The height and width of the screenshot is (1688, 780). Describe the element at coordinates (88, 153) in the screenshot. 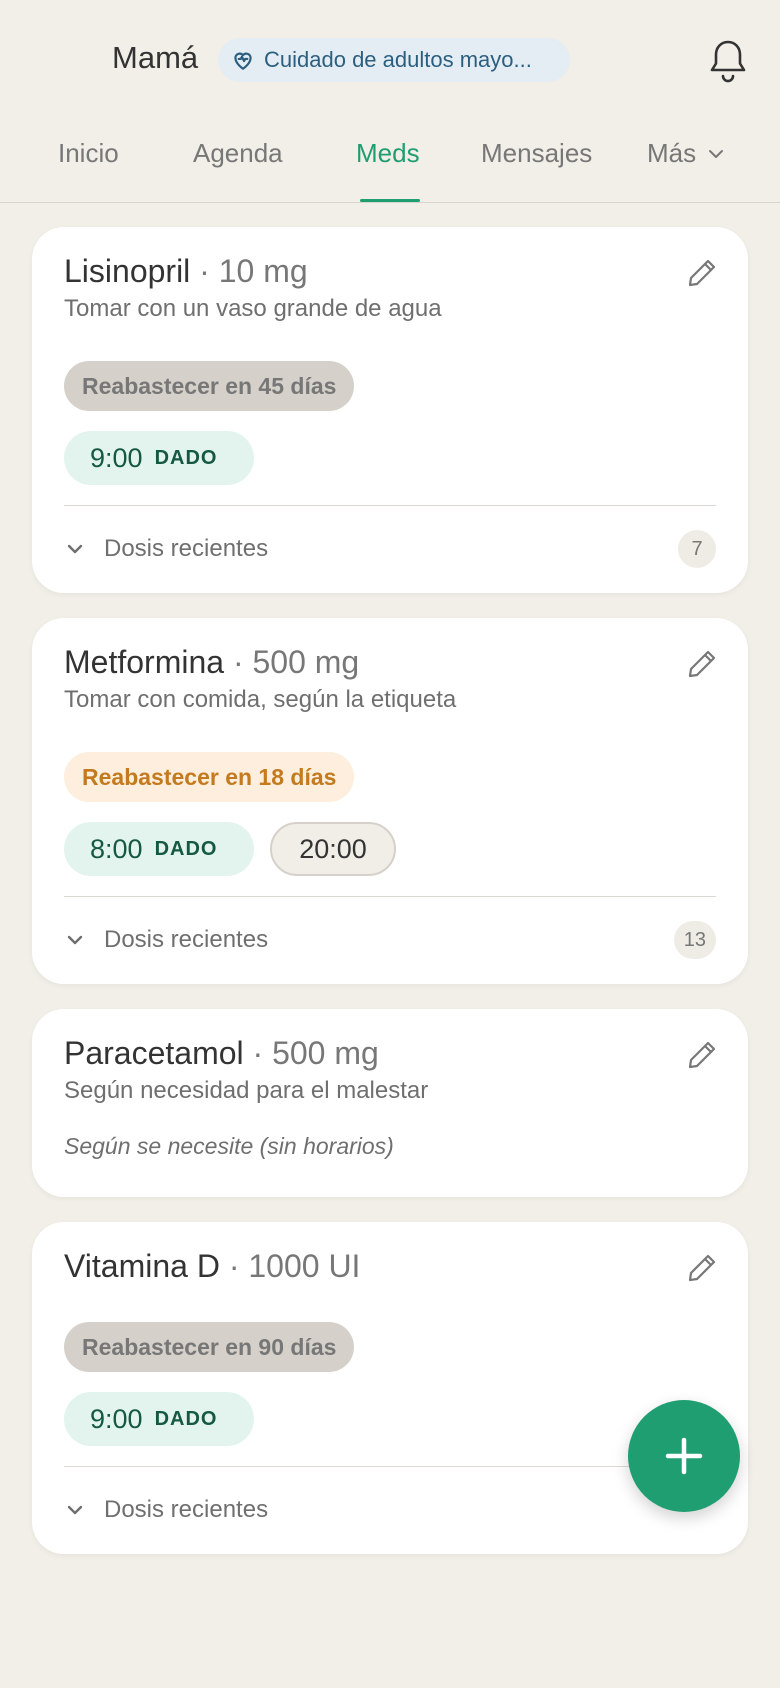

I see `tab-inicio: Inicio` at that location.